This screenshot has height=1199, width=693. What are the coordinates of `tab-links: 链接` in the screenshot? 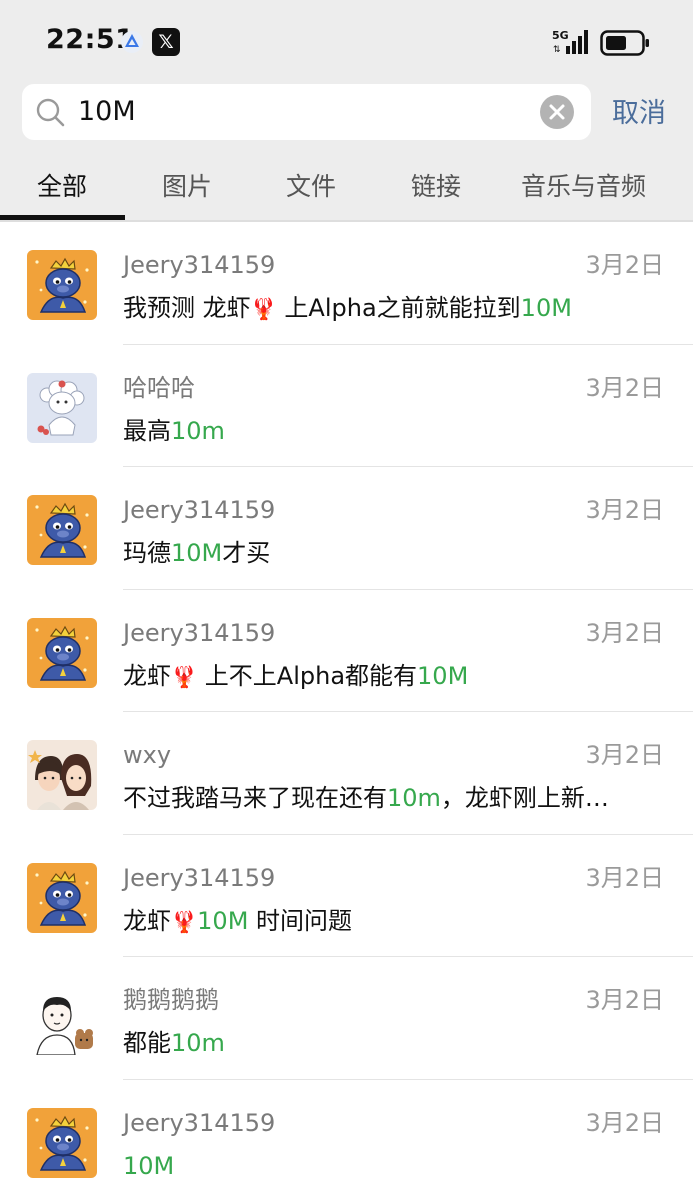 It's located at (436, 187).